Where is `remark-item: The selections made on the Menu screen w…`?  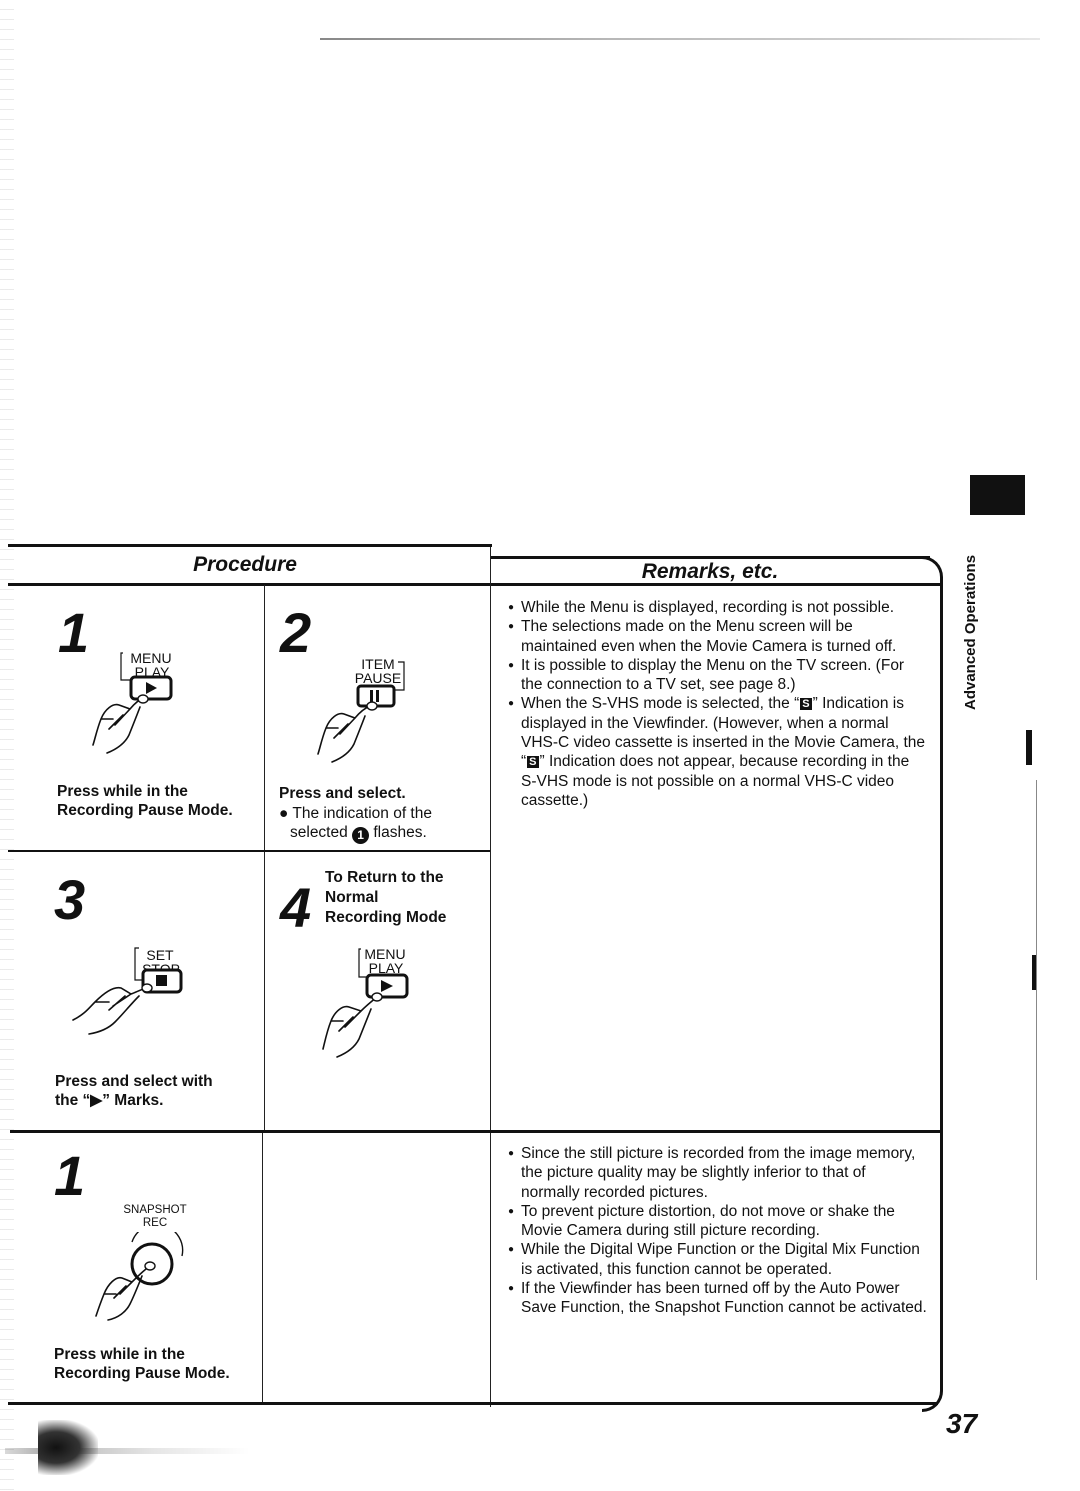 remark-item: The selections made on the Menu screen w… is located at coordinates (718, 636).